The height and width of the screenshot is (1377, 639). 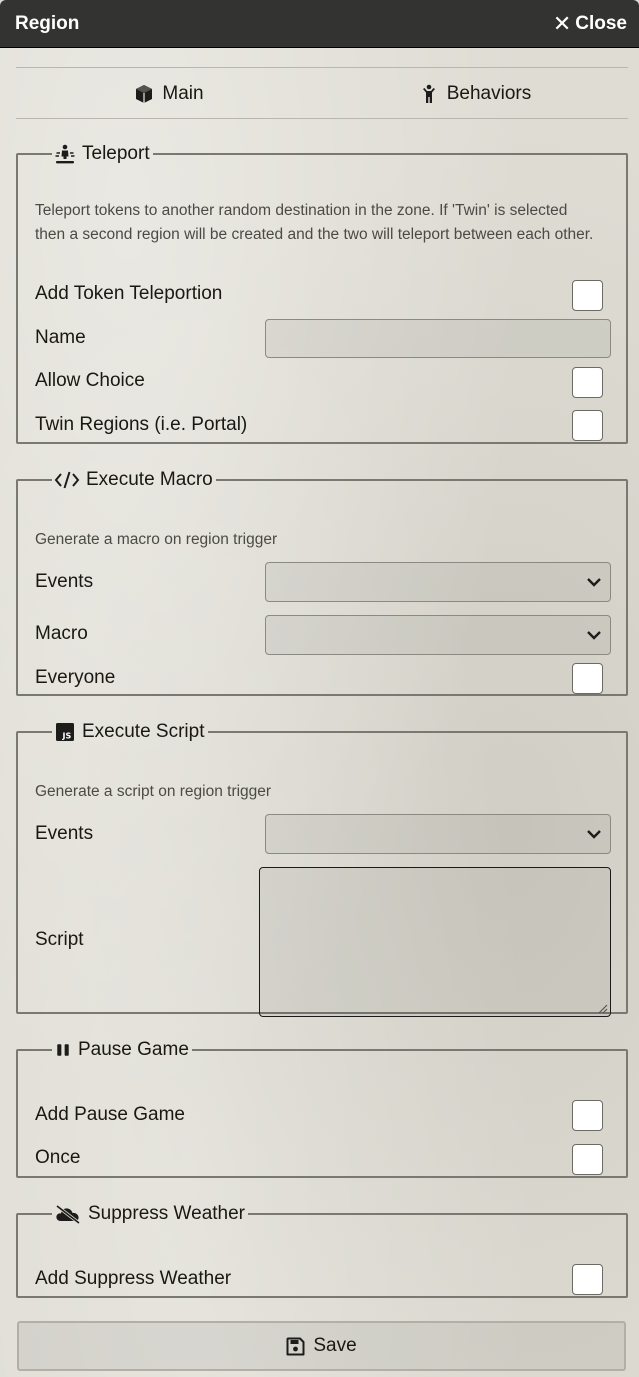 I want to click on script-label: Script, so click(x=59, y=939).